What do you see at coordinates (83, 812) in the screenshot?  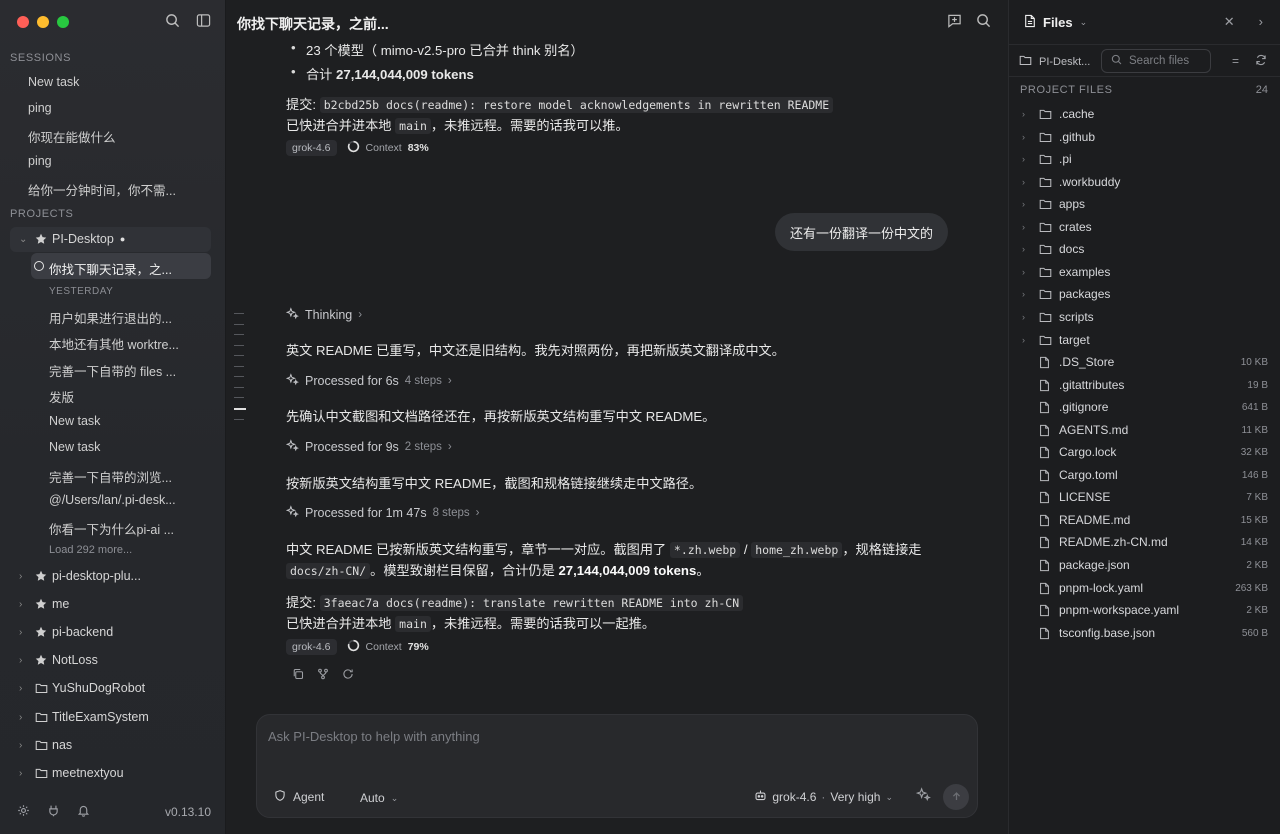 I see `bell-icon` at bounding box center [83, 812].